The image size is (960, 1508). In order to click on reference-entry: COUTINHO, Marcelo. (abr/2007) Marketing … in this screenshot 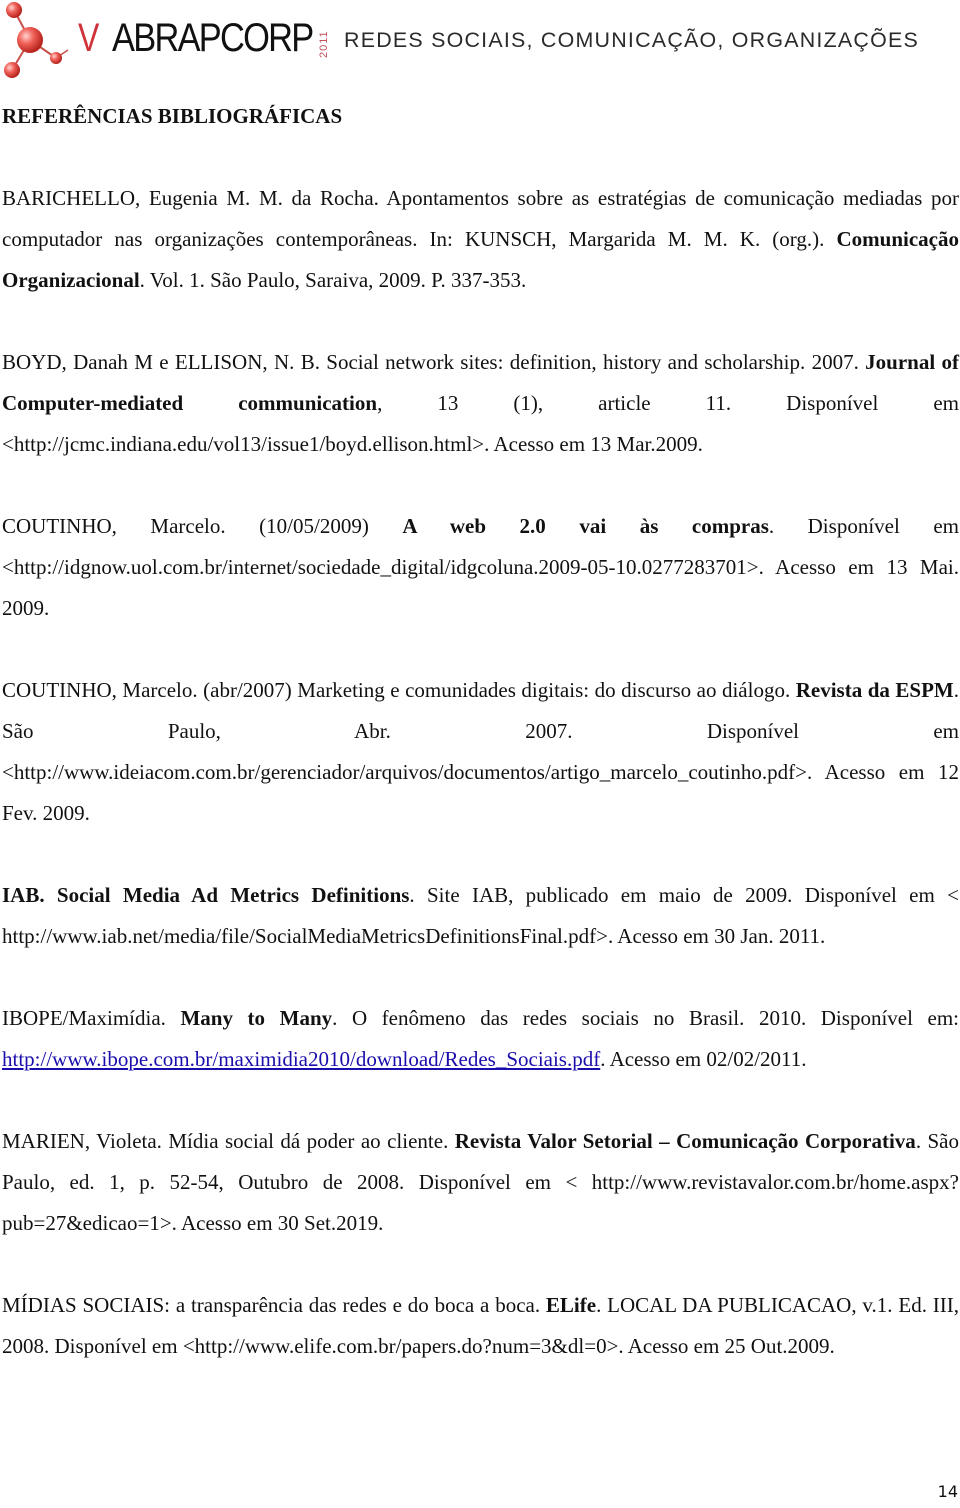, I will do `click(480, 752)`.